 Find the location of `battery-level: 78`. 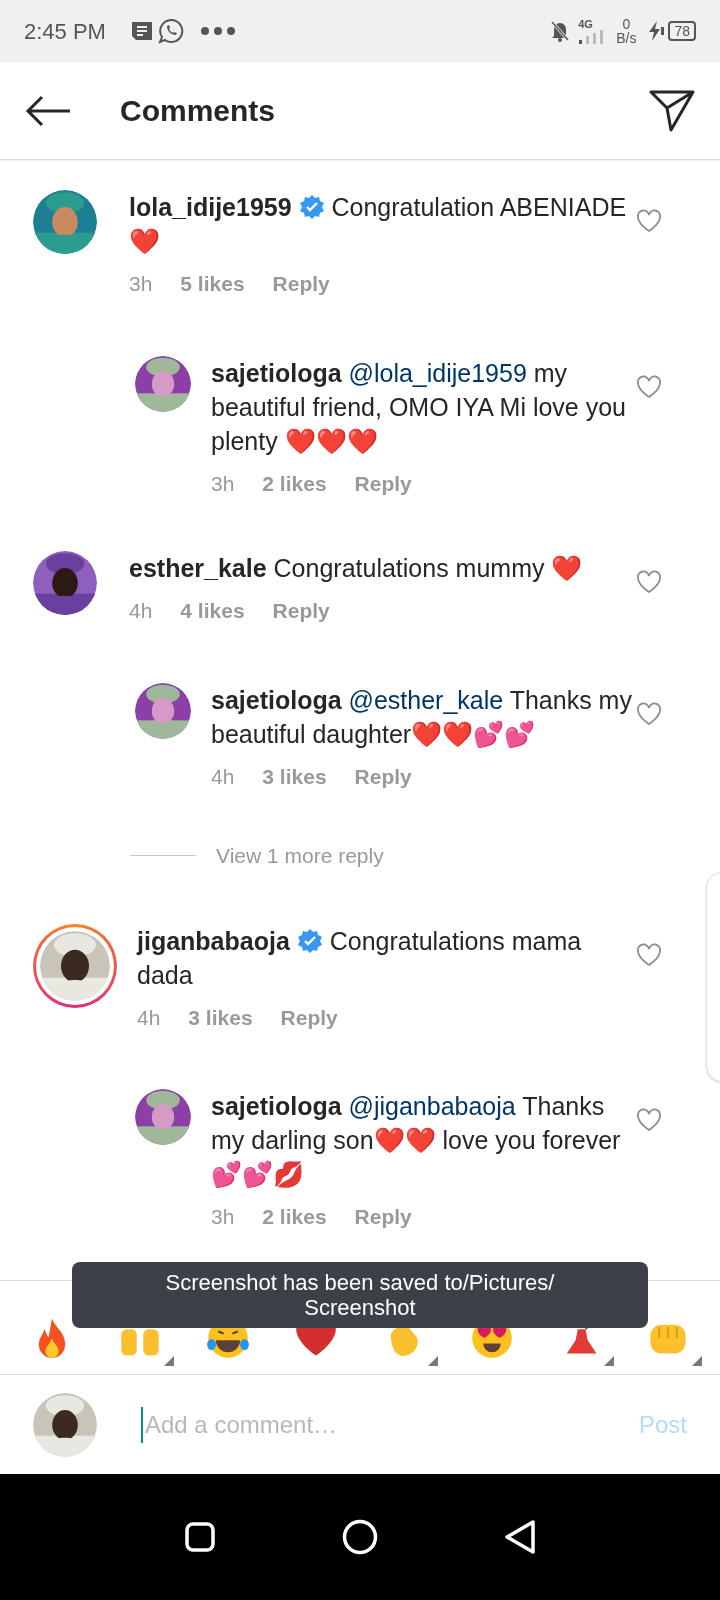

battery-level: 78 is located at coordinates (682, 31).